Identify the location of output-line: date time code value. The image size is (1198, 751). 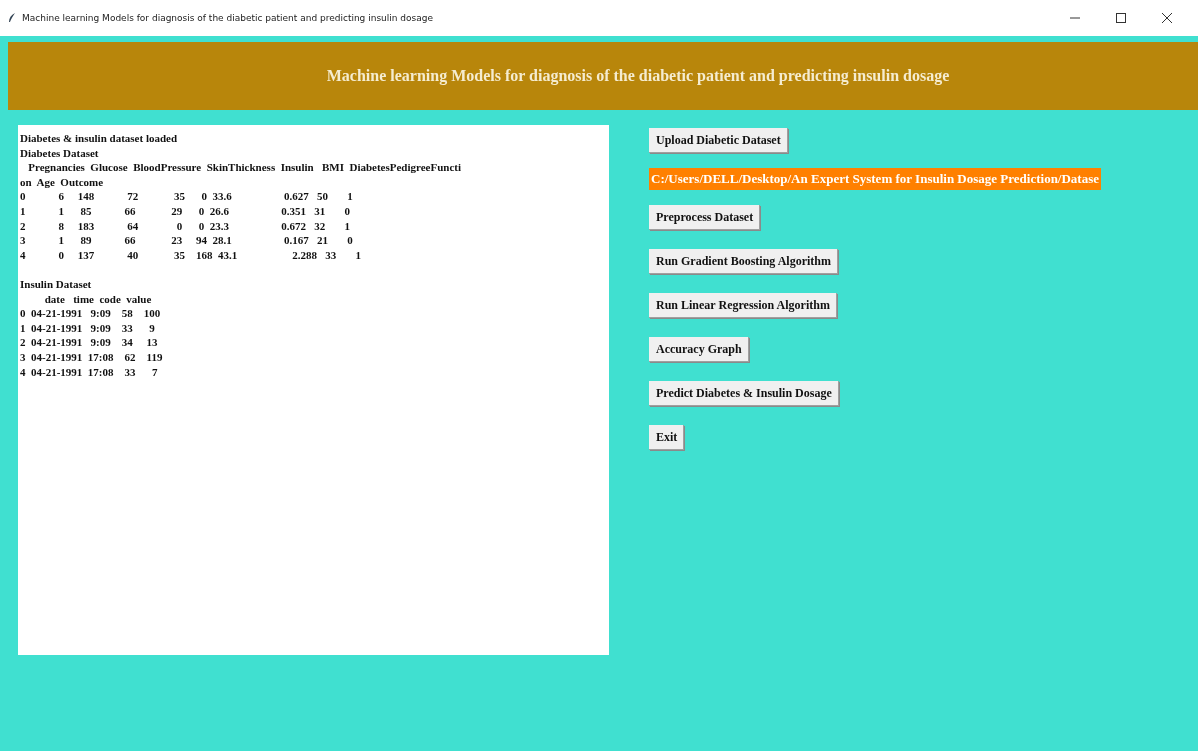
(98, 299).